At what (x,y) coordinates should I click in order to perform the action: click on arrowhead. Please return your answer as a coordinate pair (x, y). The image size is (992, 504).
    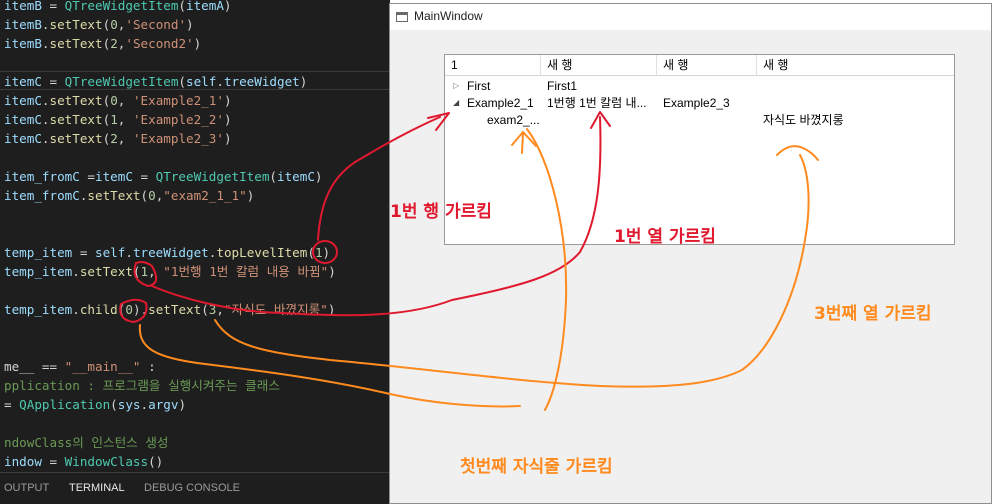
    Looking at the image, I should click on (797, 153).